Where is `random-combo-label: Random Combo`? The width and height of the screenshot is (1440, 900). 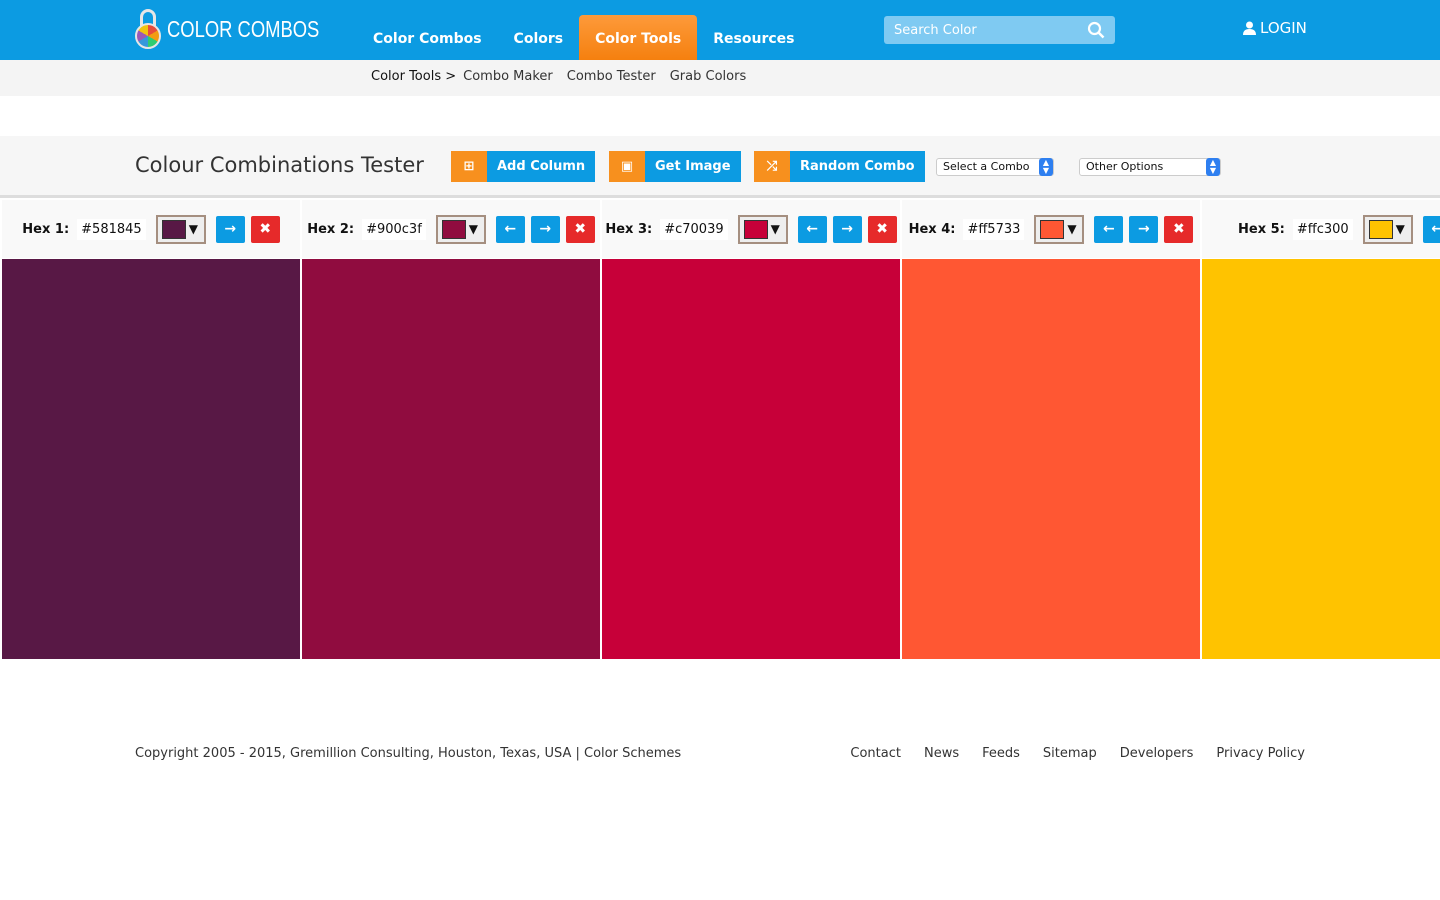
random-combo-label: Random Combo is located at coordinates (857, 166).